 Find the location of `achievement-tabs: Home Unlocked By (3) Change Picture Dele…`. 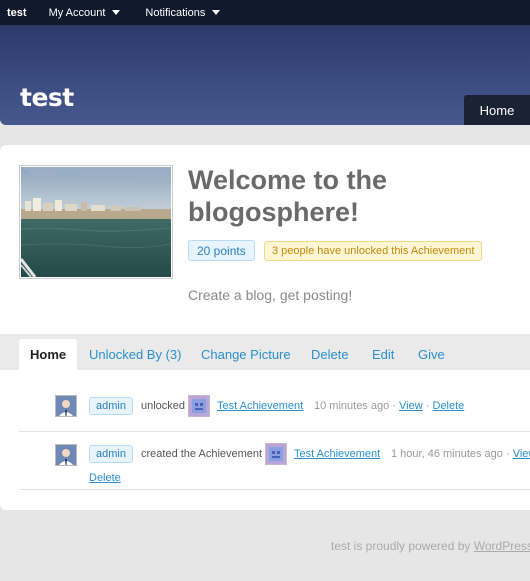

achievement-tabs: Home Unlocked By (3) Change Picture Dele… is located at coordinates (265, 352).